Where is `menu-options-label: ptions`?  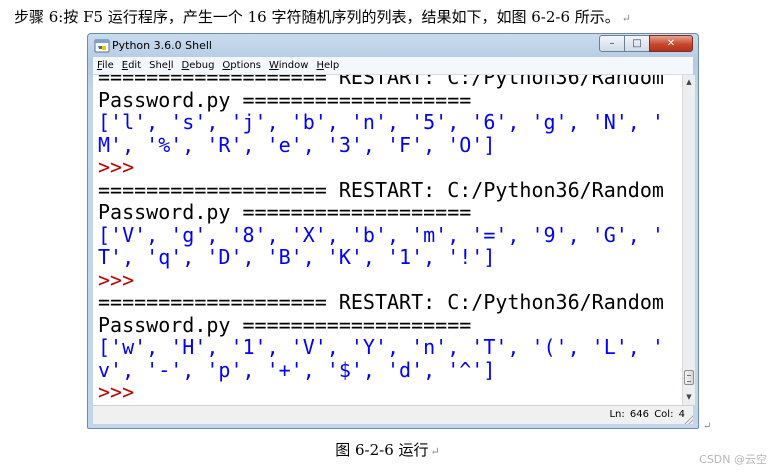
menu-options-label: ptions is located at coordinates (246, 65).